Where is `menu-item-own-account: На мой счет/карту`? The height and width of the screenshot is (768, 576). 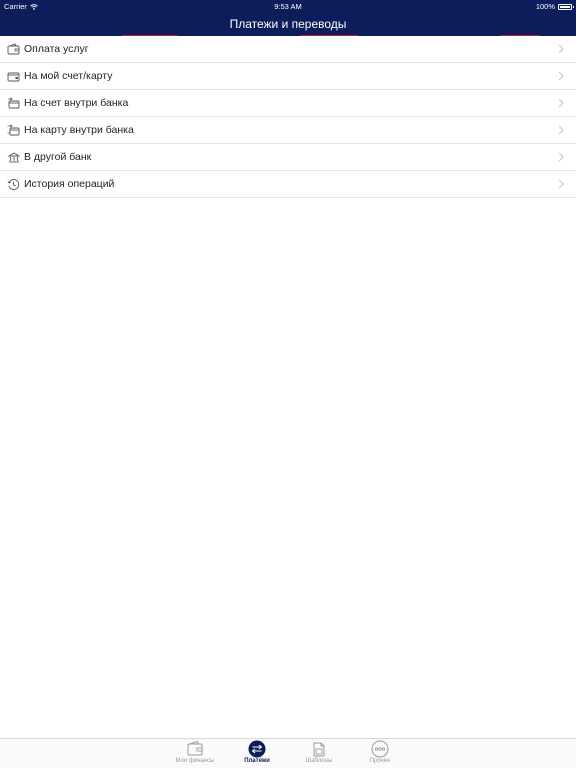 menu-item-own-account: На мой счет/карту is located at coordinates (288, 76).